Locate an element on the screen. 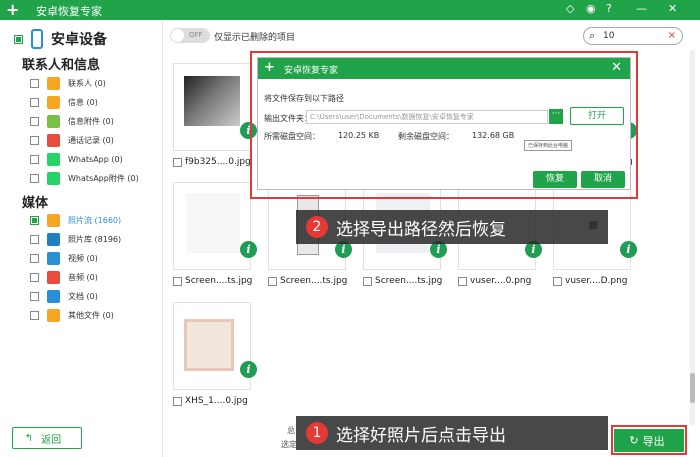 This screenshot has width=700, height=457. browse-button: ··· is located at coordinates (556, 116).